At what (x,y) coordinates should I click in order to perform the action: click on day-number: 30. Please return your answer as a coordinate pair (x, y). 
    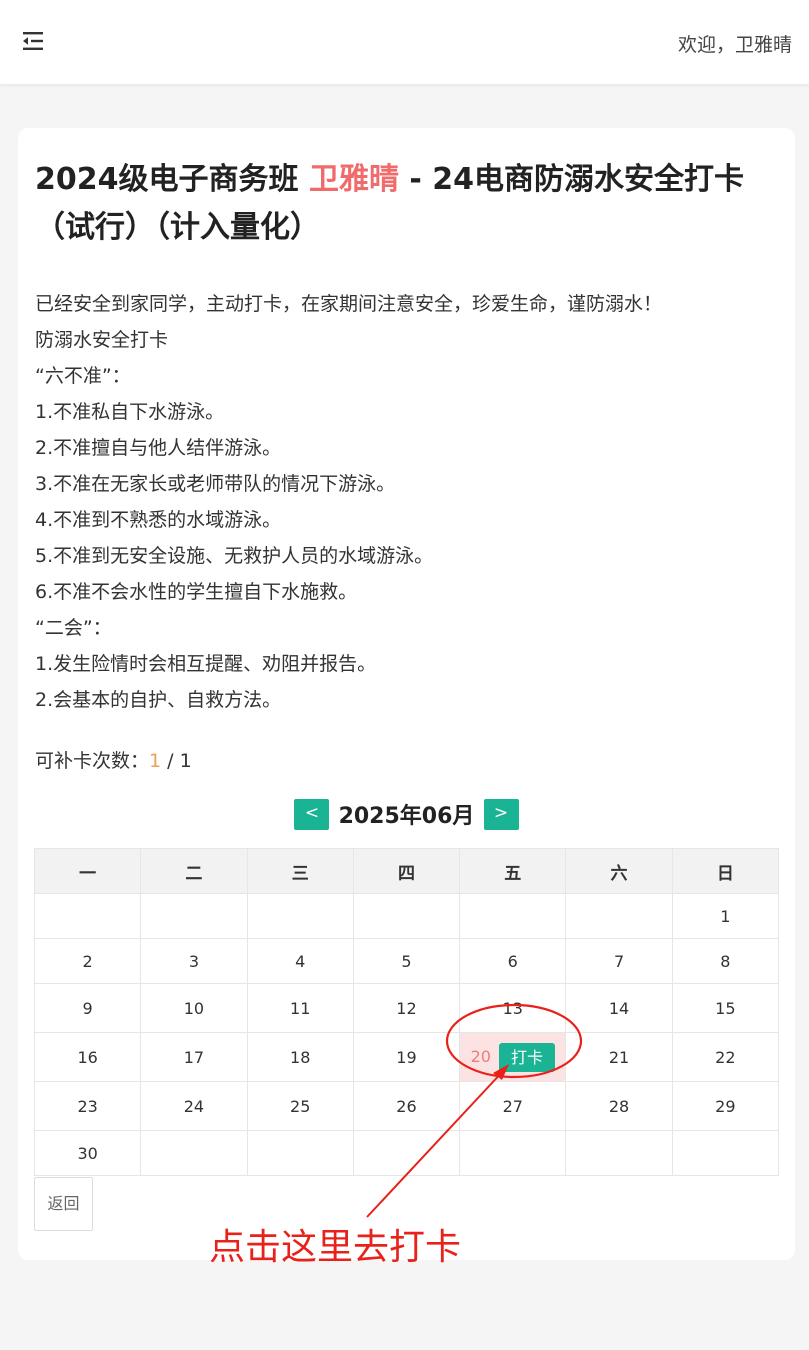
    Looking at the image, I should click on (87, 1153).